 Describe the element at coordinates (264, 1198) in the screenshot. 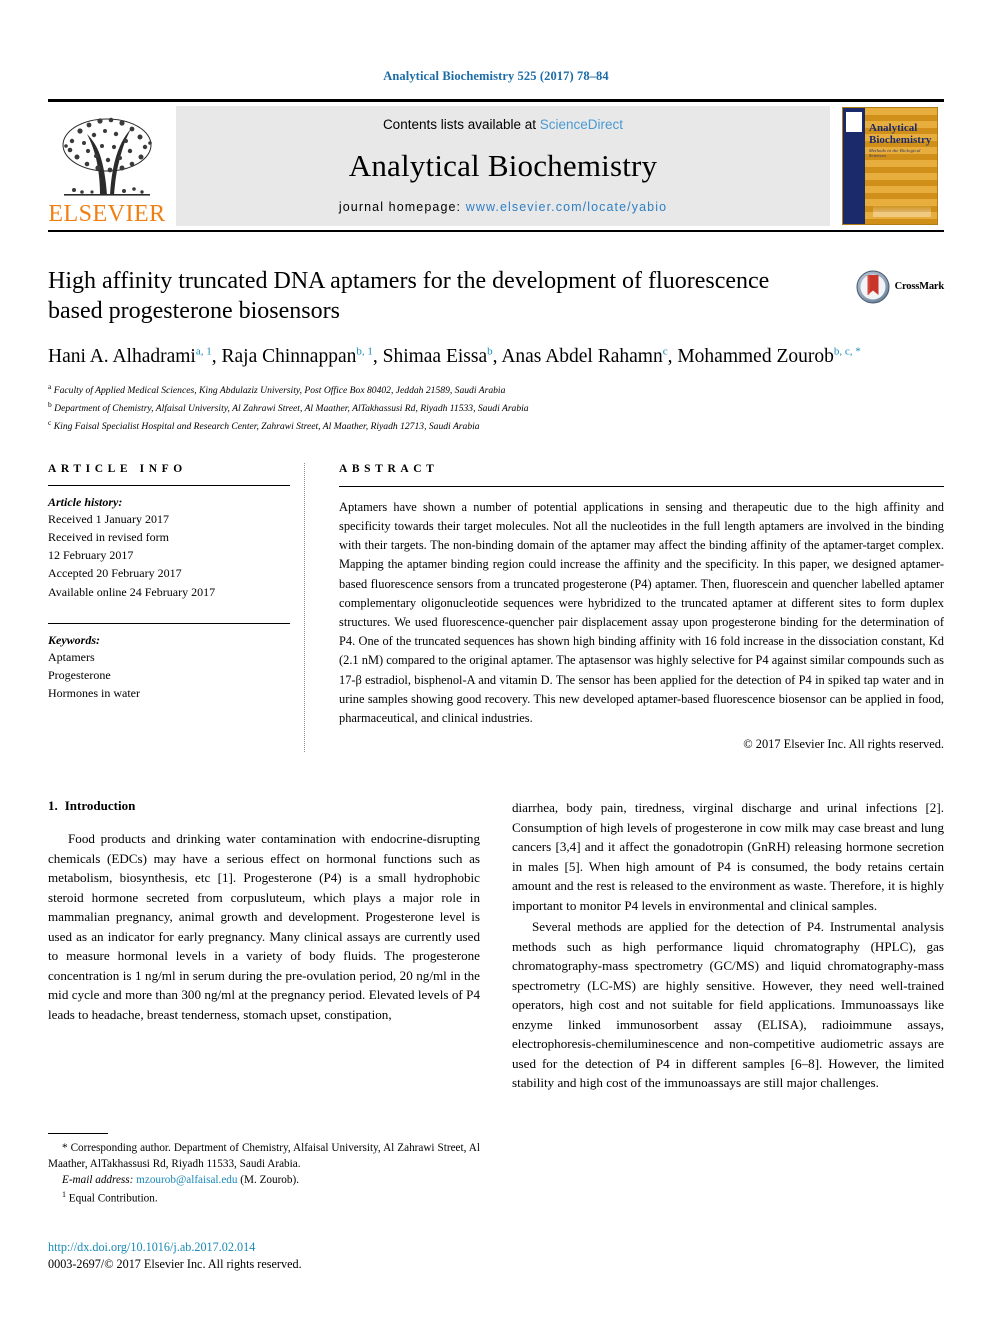

I see `equal-contribution-note: 1 Equal Contribution.` at that location.